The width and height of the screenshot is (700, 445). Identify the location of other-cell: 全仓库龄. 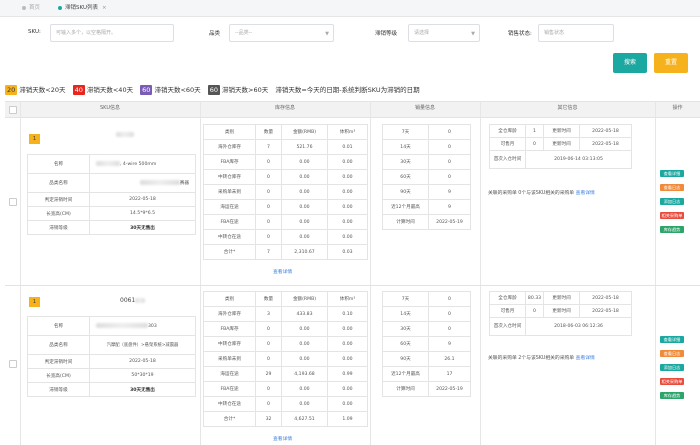
(507, 298).